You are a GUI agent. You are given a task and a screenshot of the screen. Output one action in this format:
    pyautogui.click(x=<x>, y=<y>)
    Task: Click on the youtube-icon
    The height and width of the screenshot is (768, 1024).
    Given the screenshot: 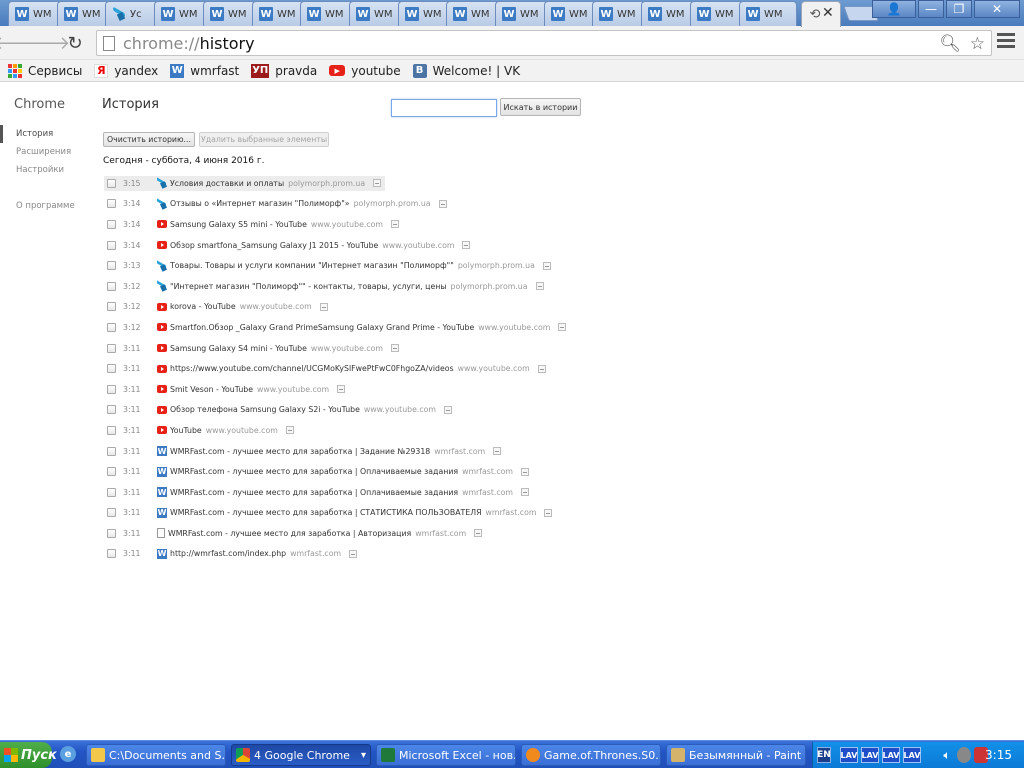 What is the action you would take?
    pyautogui.click(x=162, y=389)
    